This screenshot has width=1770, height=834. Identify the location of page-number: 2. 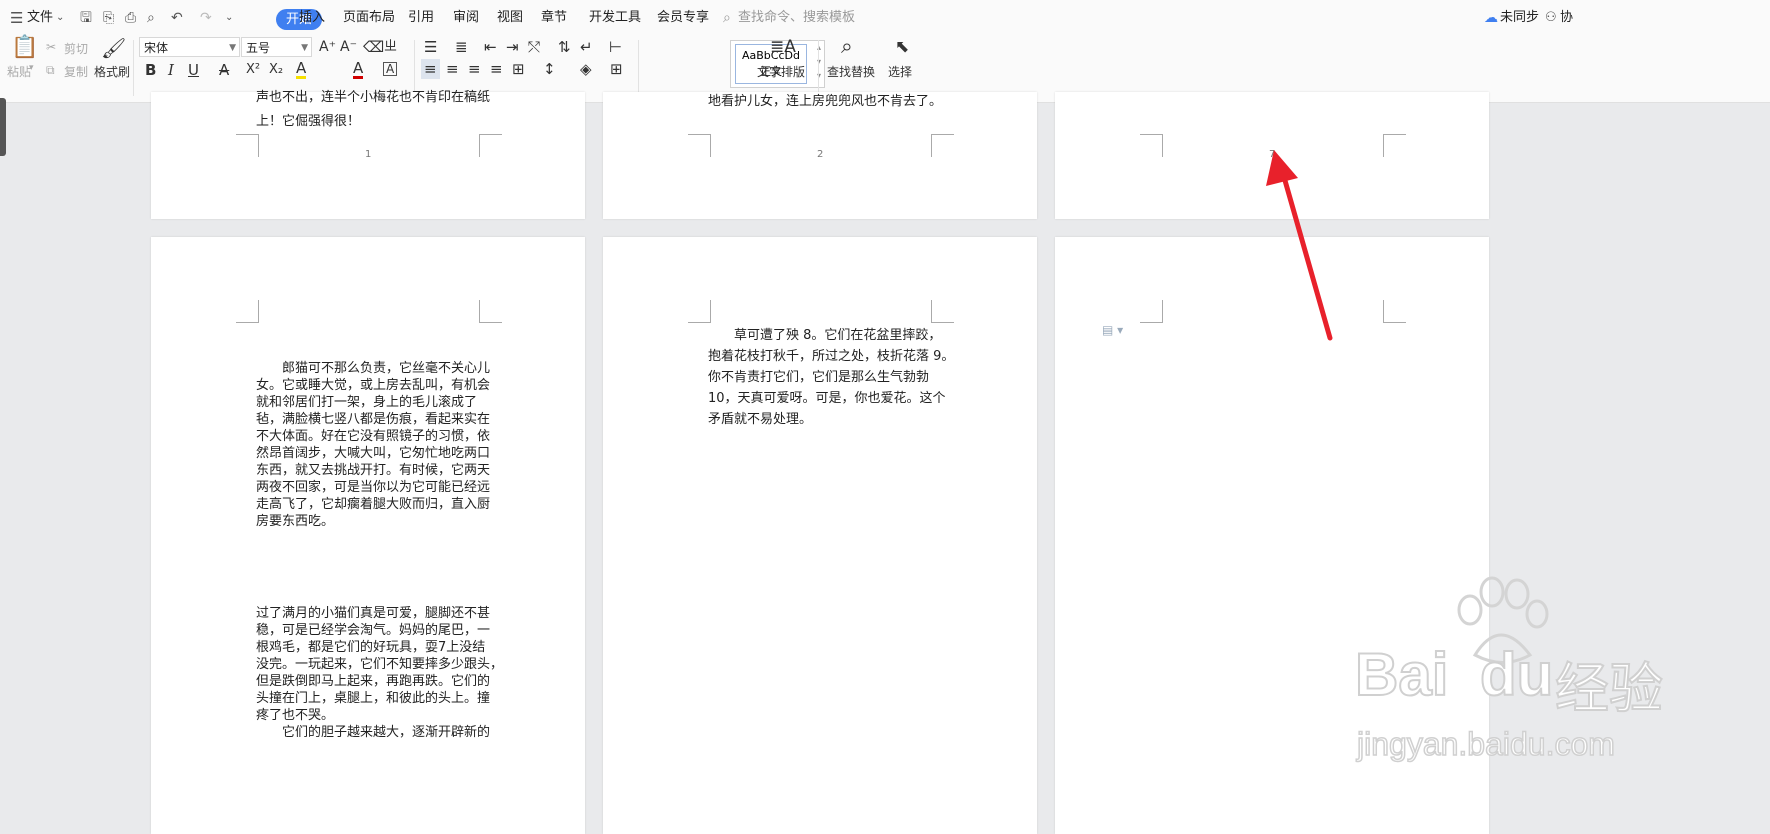
(820, 154).